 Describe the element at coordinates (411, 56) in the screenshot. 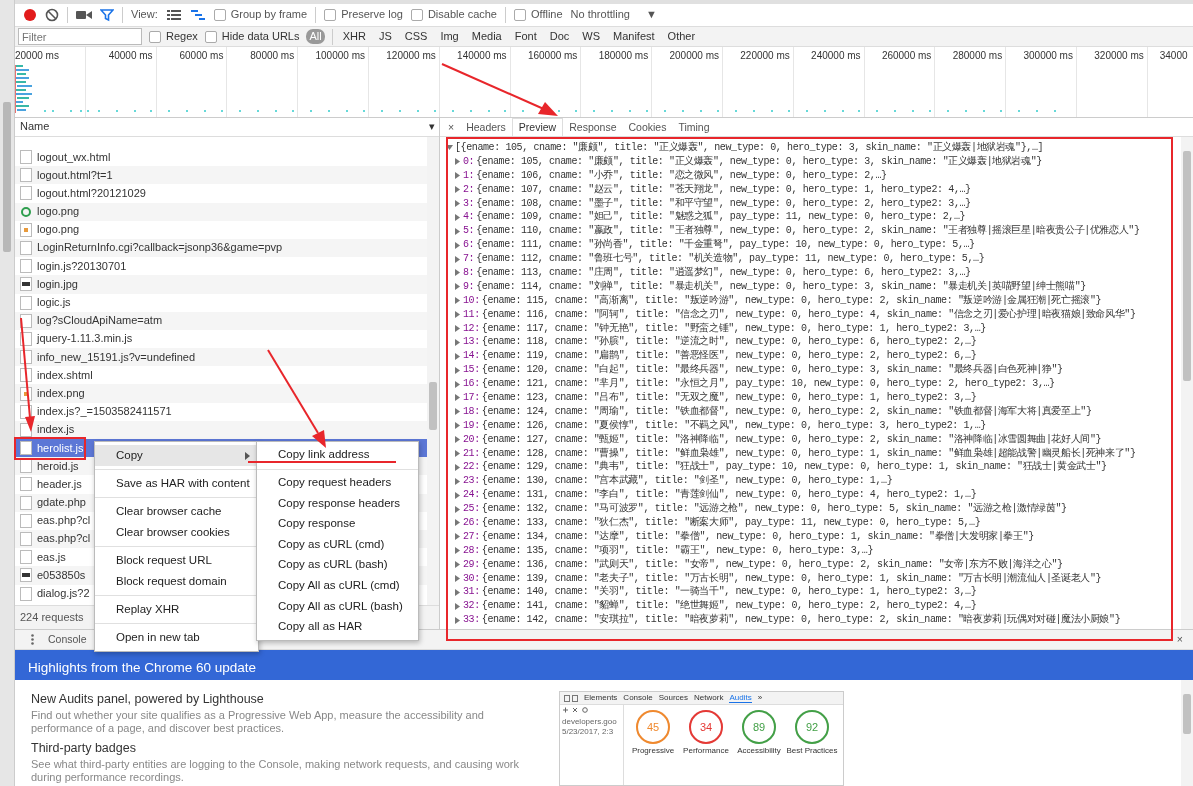

I see `time-tick: 120000 ms` at that location.